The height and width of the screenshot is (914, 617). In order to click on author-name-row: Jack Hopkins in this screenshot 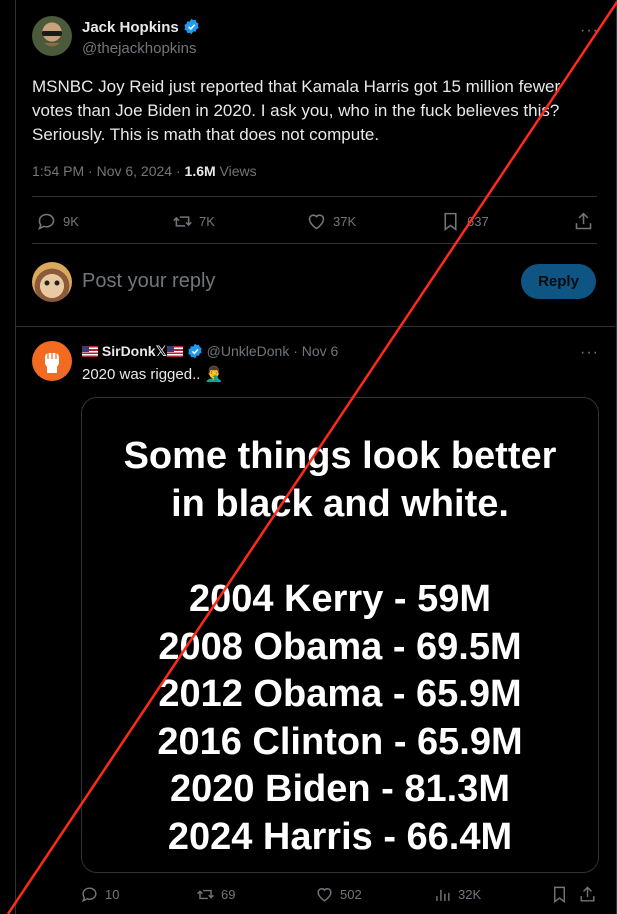, I will do `click(141, 28)`.